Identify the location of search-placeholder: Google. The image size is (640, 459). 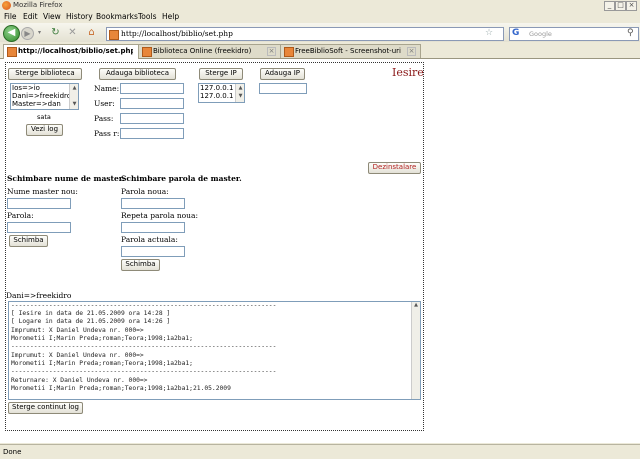
(540, 34).